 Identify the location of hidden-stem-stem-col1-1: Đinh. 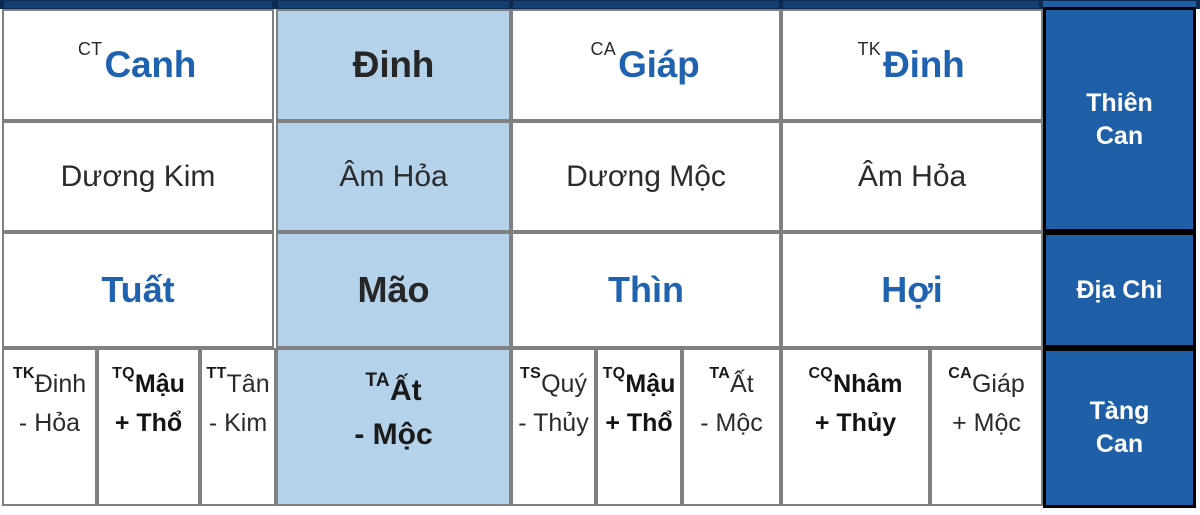
(60, 384).